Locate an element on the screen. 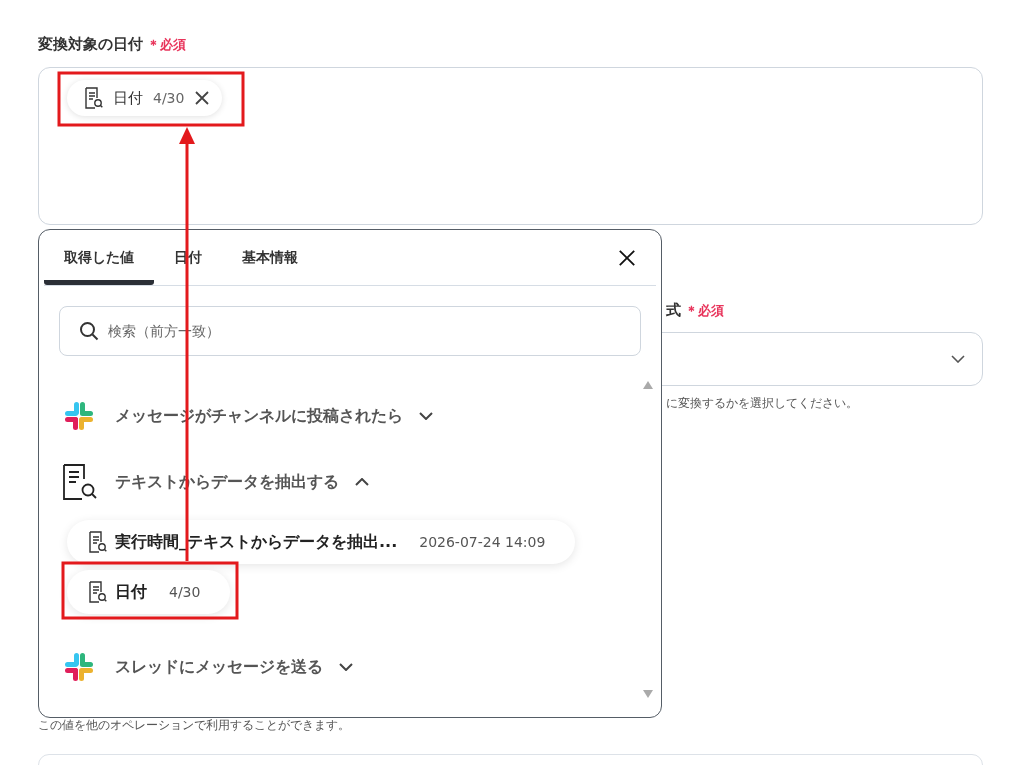 The height and width of the screenshot is (765, 1022). chevron-up-icon is located at coordinates (362, 482).